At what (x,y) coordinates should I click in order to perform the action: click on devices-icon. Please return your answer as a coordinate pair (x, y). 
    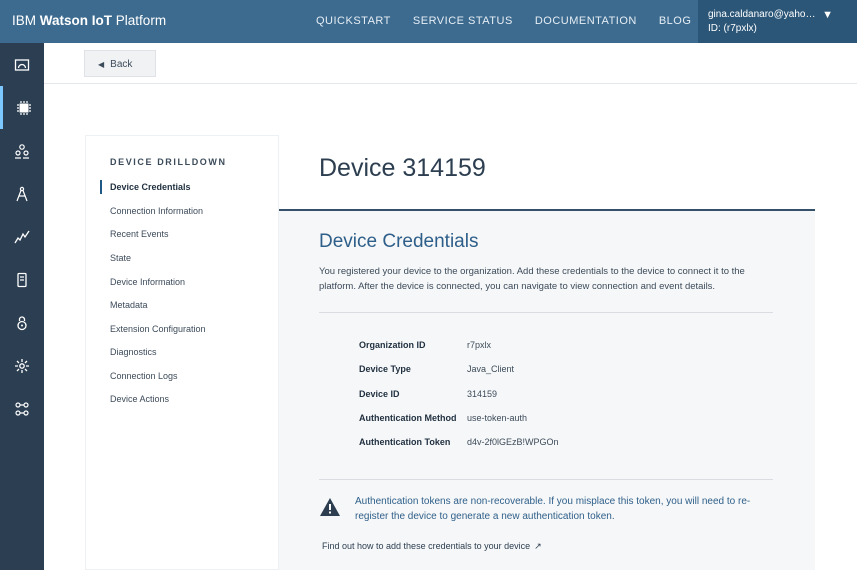
    Looking at the image, I should click on (23, 107).